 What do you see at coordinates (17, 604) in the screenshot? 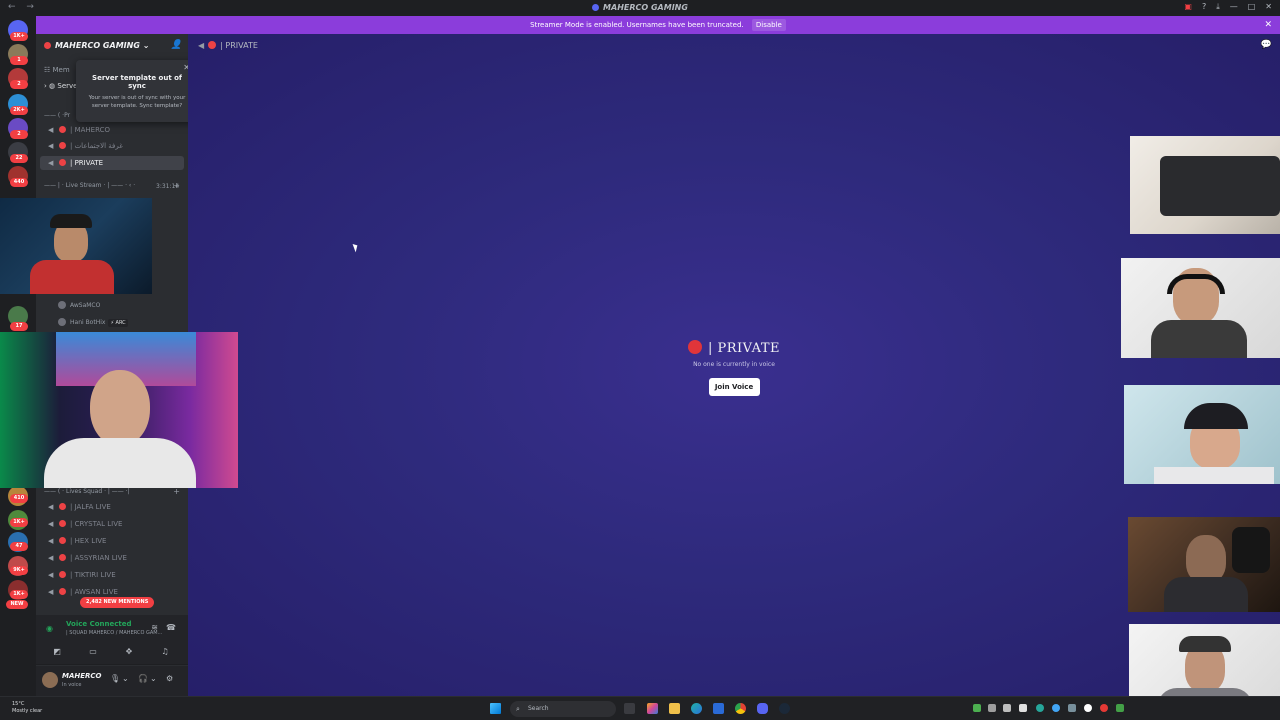
I see `new-badge: NEW` at bounding box center [17, 604].